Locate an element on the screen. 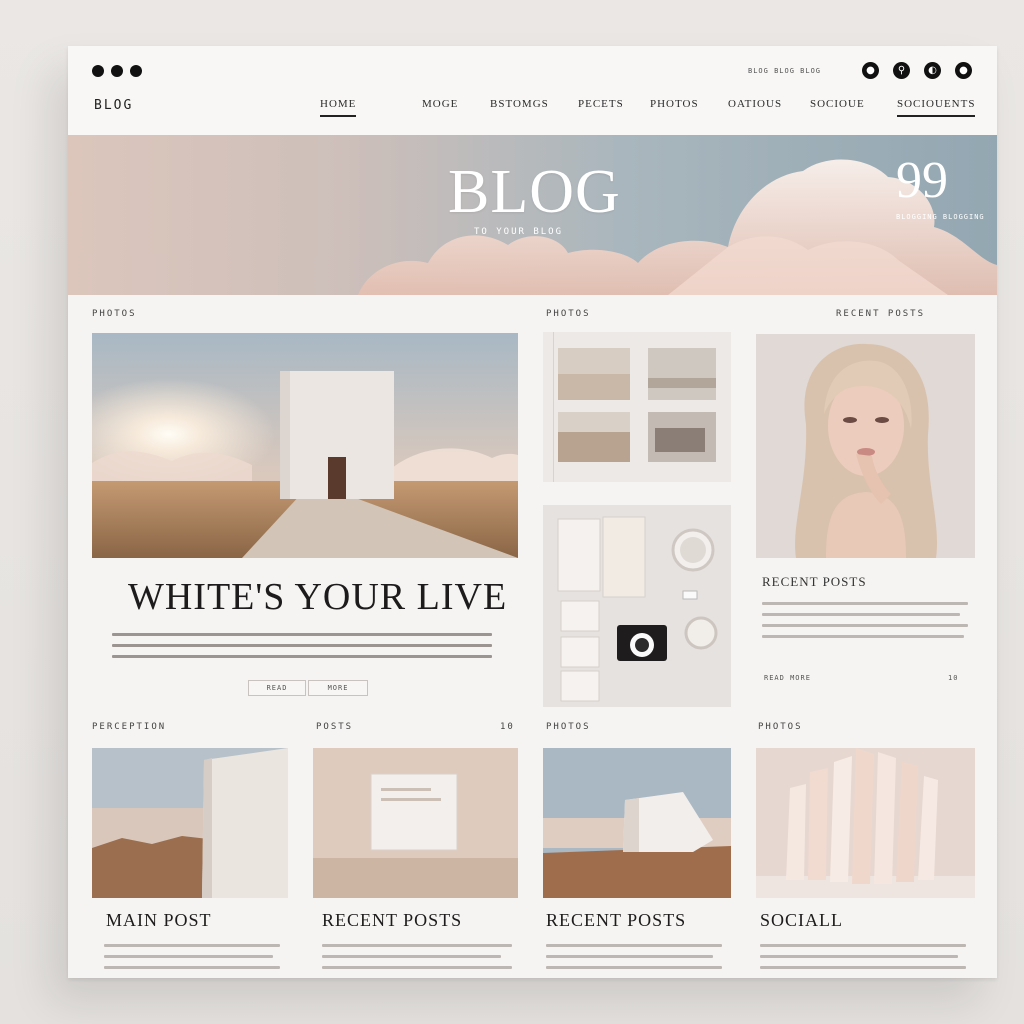 The image size is (1024, 1024). sidebar-excerpt is located at coordinates (865, 624).